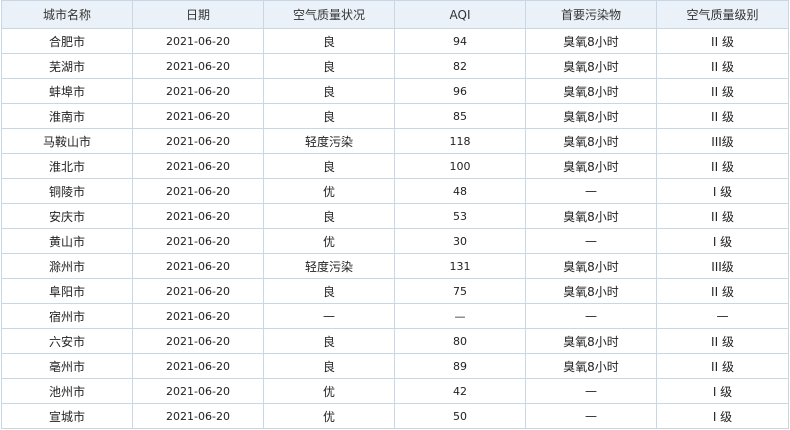 This screenshot has width=790, height=430. Describe the element at coordinates (198, 14) in the screenshot. I see `header-date: 日期` at that location.